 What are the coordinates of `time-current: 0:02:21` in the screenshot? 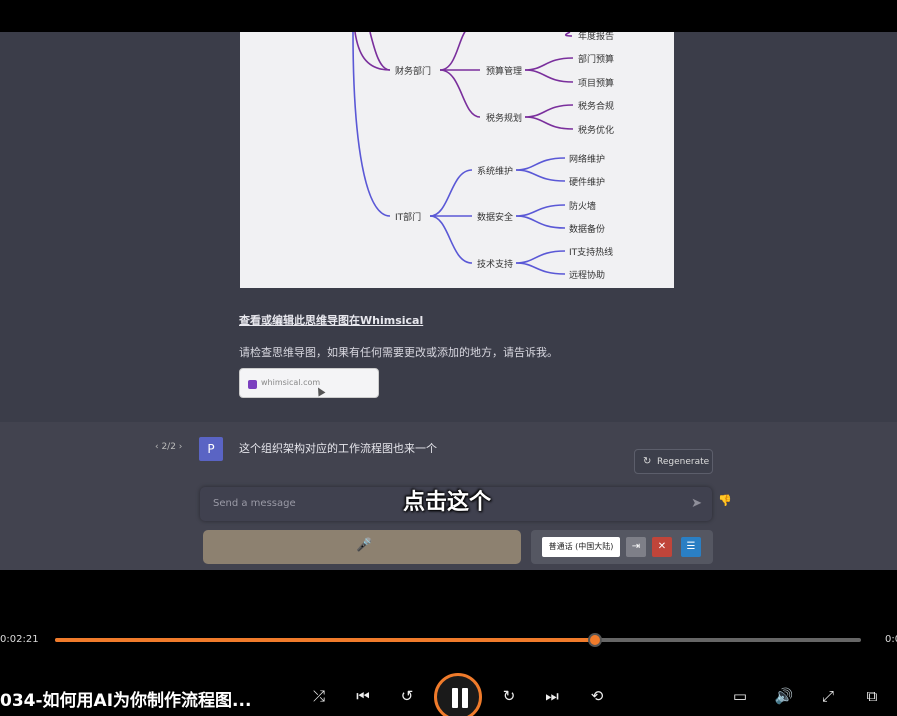 It's located at (19, 639).